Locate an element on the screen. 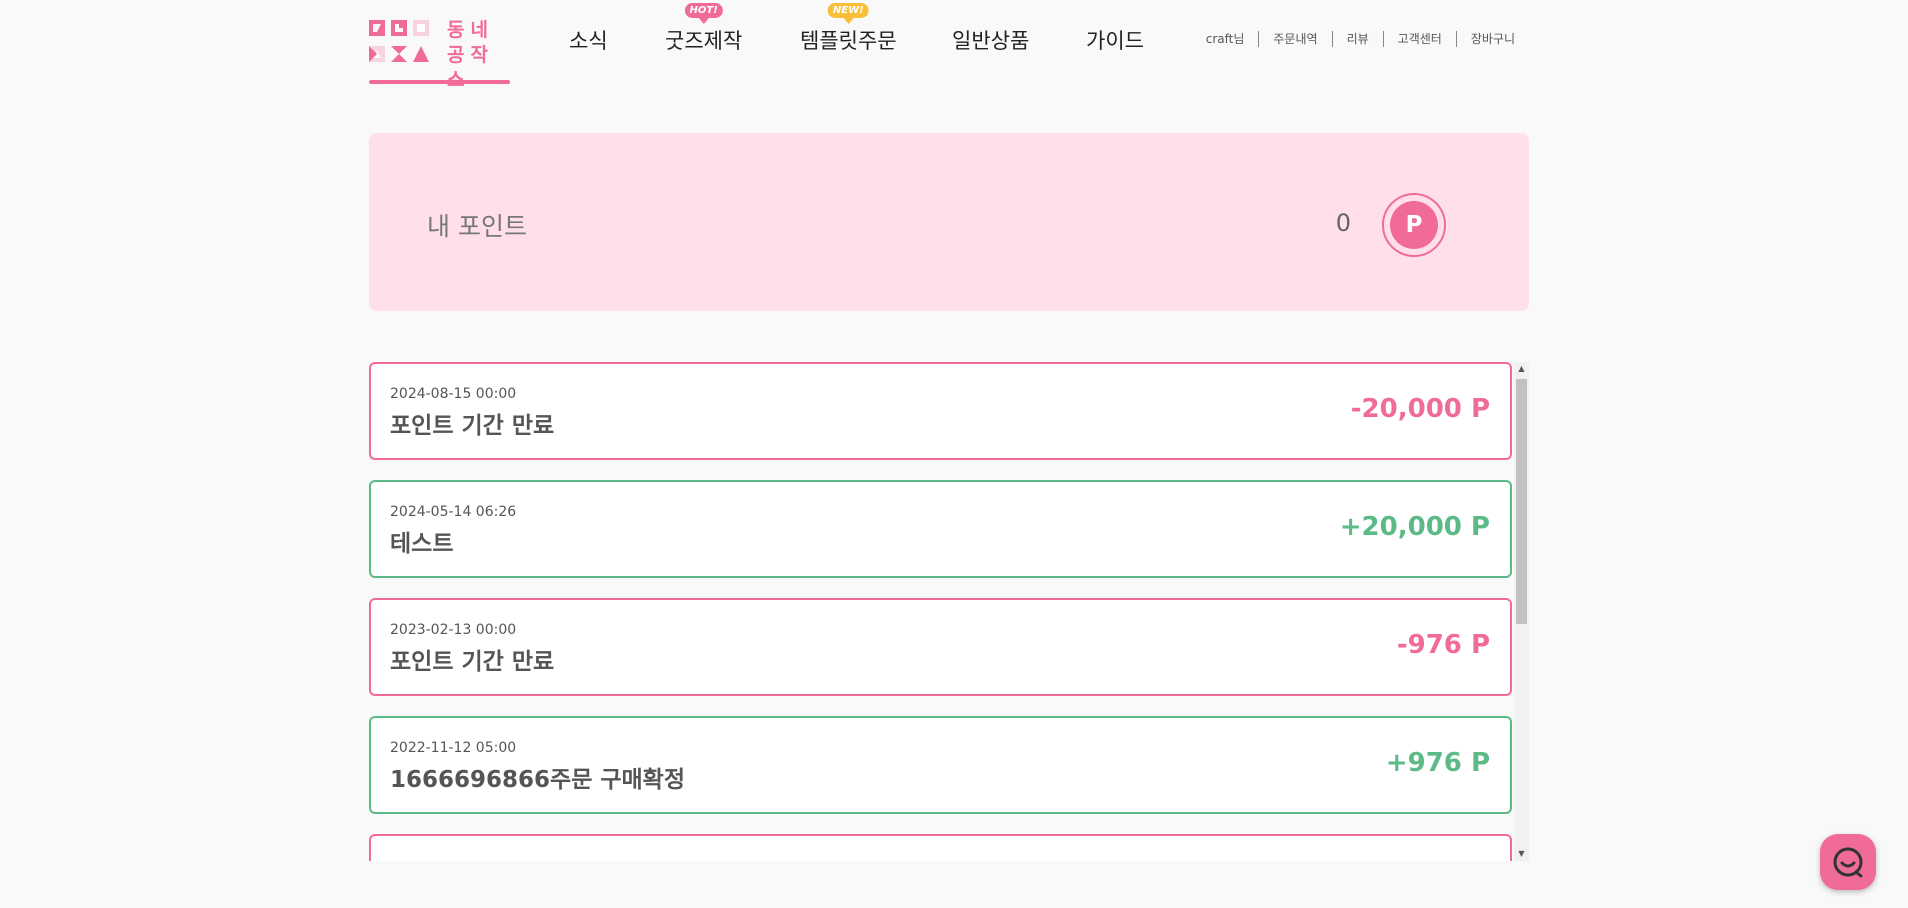 The width and height of the screenshot is (1908, 908). utility-menu: craft님 주문내역 리뷰 고객센터 장바구니 is located at coordinates (1367, 39).